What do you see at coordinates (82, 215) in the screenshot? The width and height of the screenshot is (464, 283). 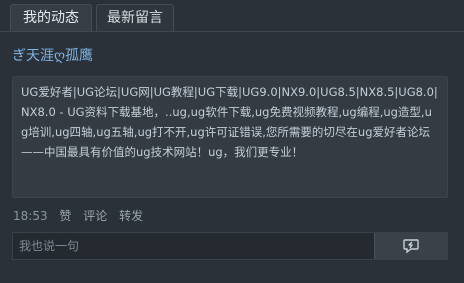 I see `post-meta: 18:53 赞 评论 转发` at bounding box center [82, 215].